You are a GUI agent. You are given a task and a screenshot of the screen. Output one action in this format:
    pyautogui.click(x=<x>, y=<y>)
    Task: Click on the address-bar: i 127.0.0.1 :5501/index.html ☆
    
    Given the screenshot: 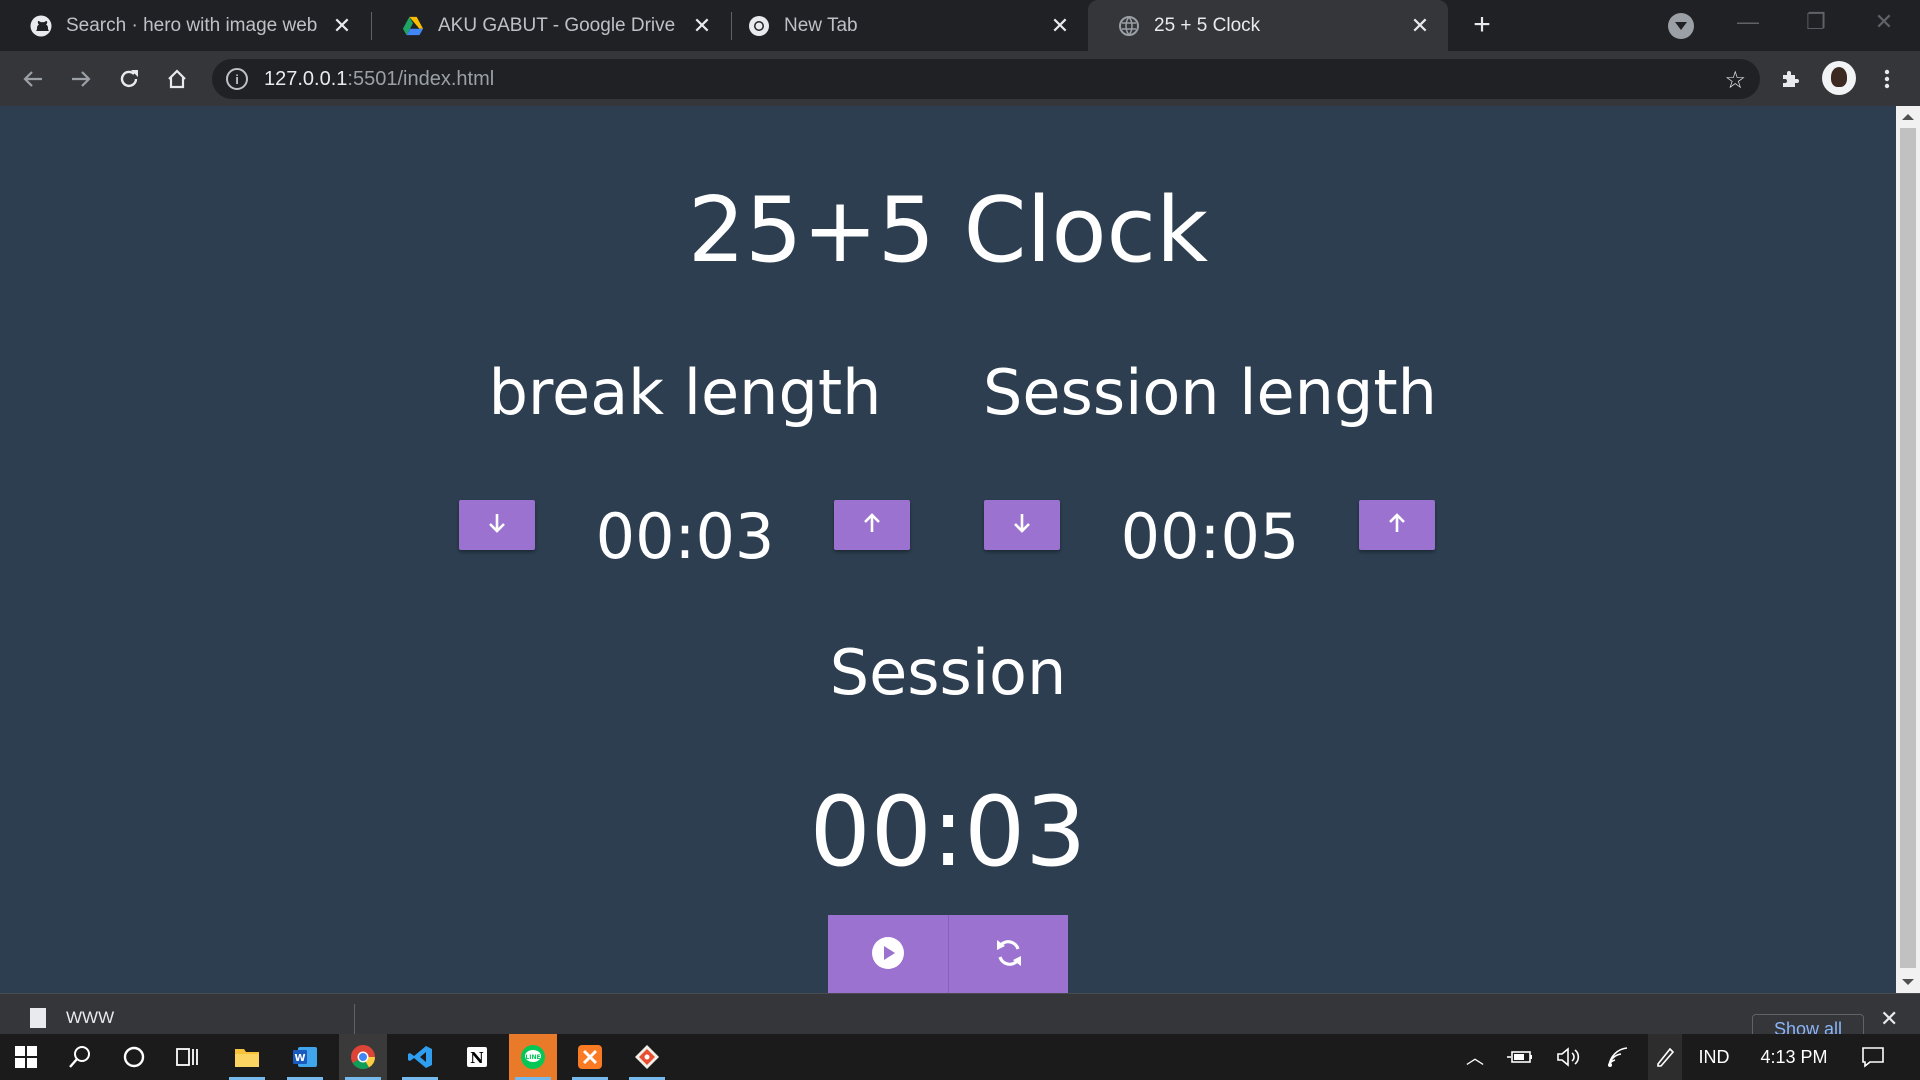 What is the action you would take?
    pyautogui.click(x=986, y=79)
    